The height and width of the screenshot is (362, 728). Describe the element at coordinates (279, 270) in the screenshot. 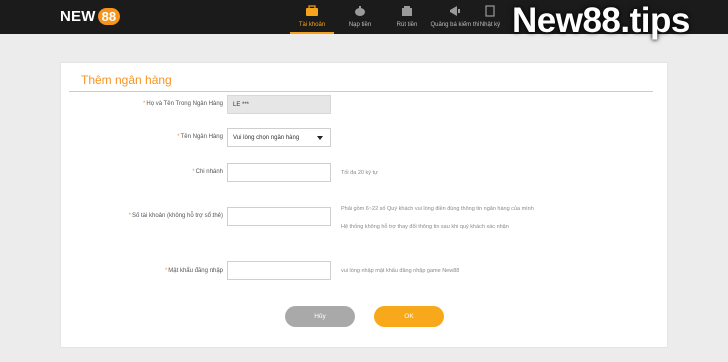

I see `password-input` at that location.